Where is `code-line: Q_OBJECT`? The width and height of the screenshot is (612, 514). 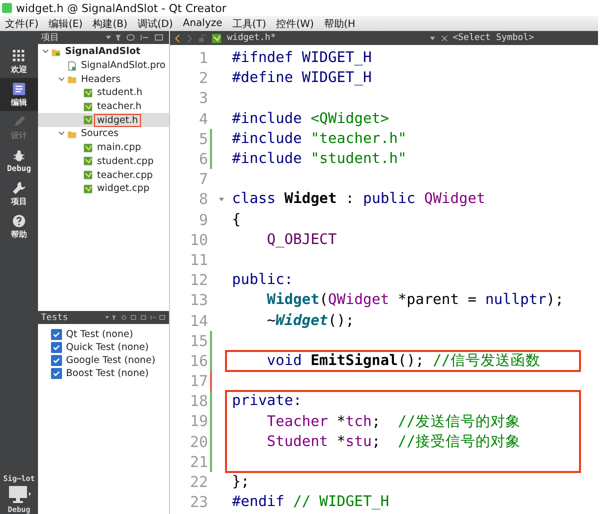 code-line: Q_OBJECT is located at coordinates (301, 240).